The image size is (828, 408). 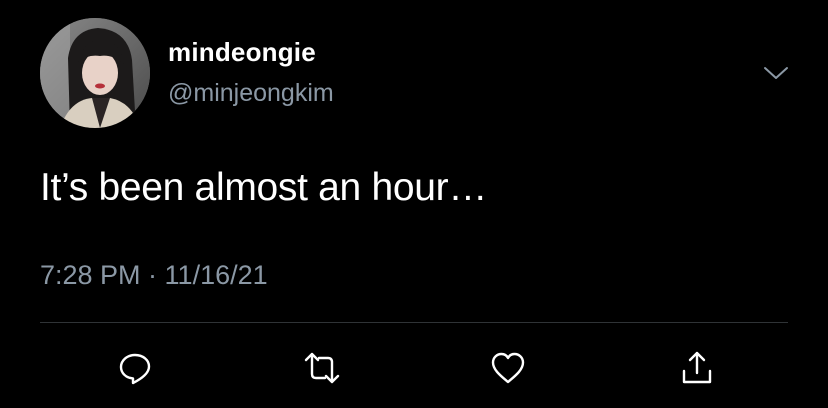 I want to click on retweet-icon, so click(x=322, y=368).